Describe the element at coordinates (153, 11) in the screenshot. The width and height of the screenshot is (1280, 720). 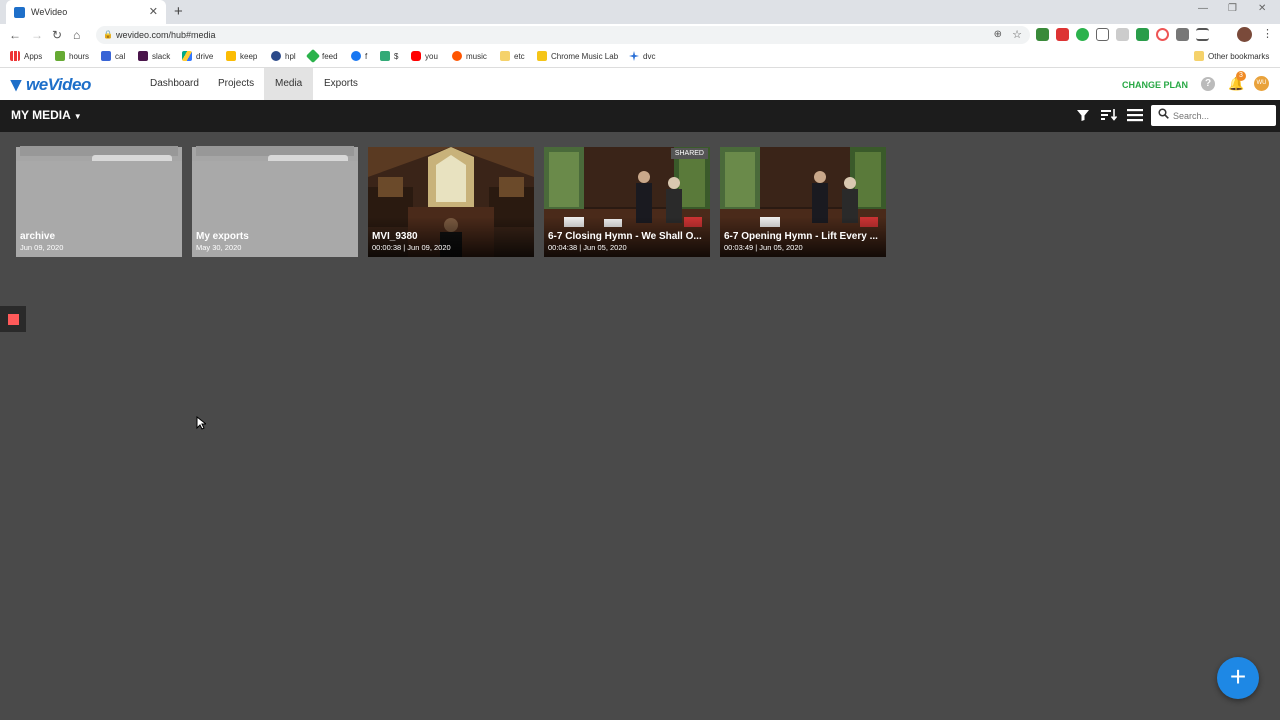
I see `close-tab-icon: ✕` at that location.